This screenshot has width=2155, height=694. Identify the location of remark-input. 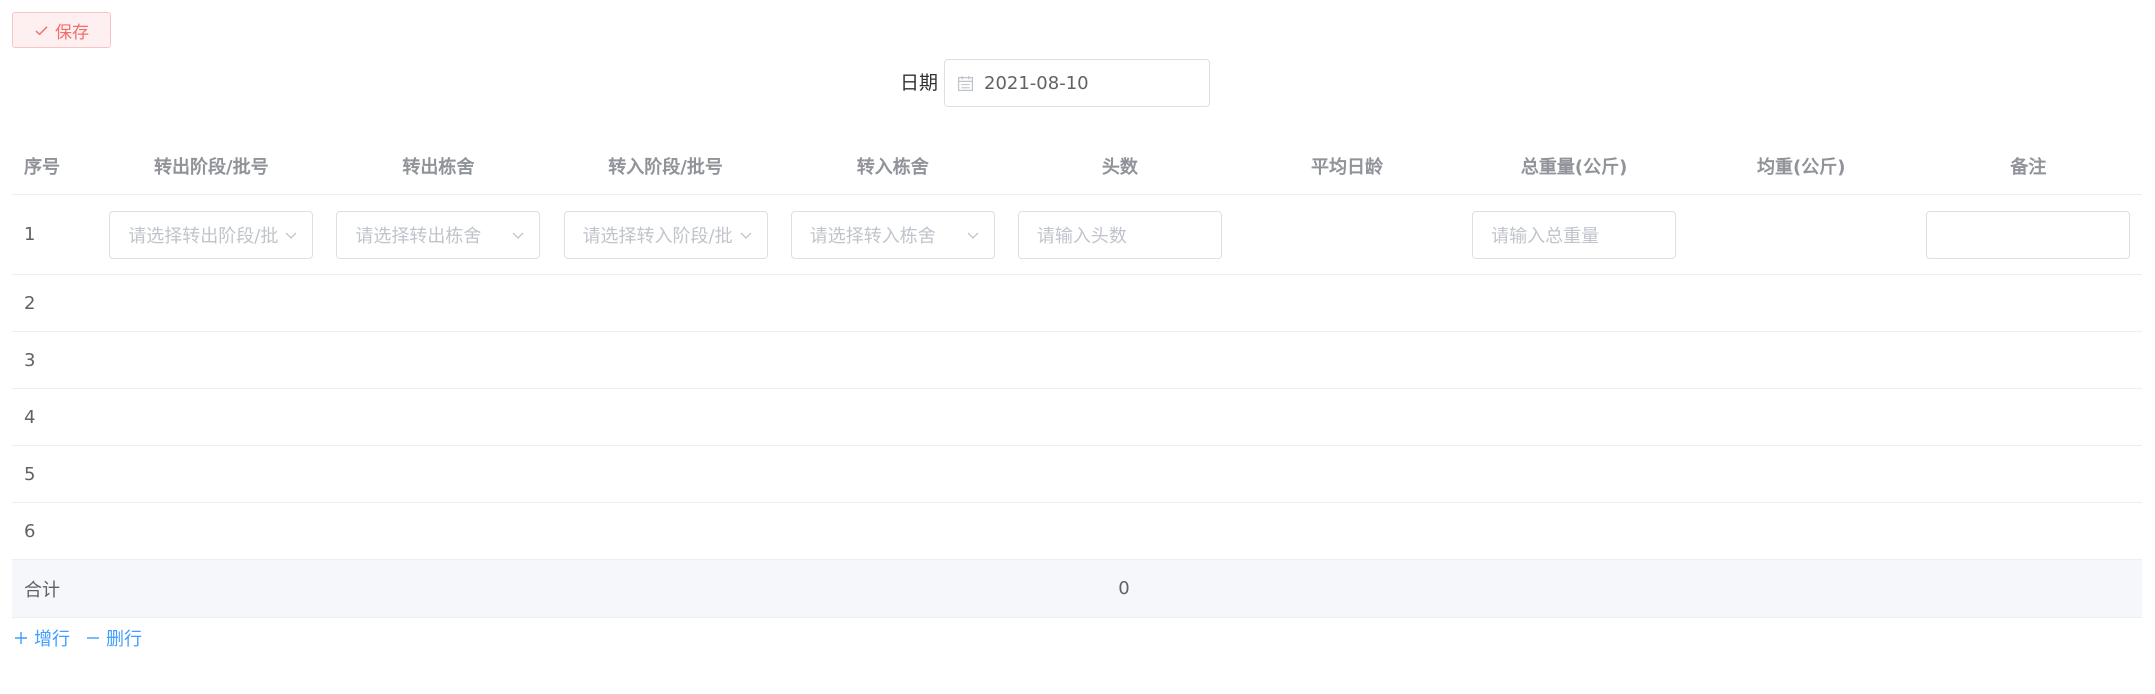
(2028, 234).